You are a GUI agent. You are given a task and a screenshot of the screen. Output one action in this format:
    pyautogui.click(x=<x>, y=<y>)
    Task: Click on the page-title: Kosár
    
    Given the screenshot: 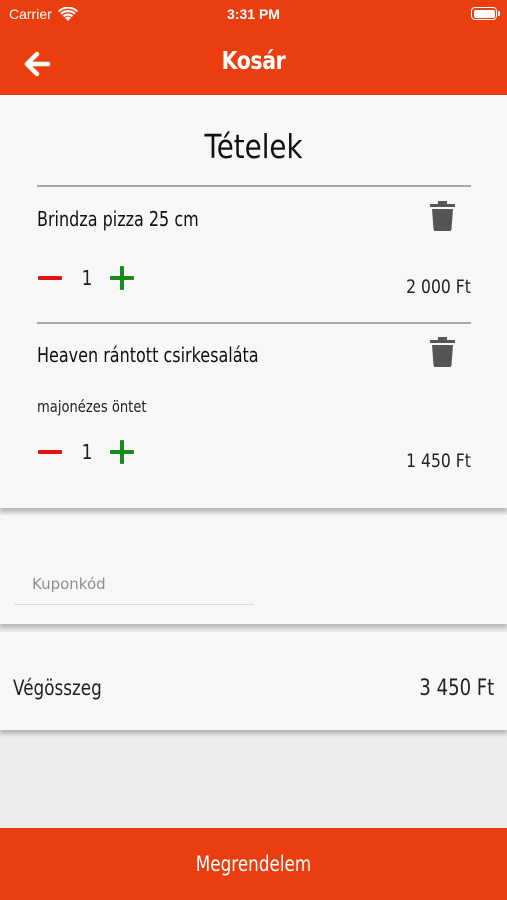 What is the action you would take?
    pyautogui.click(x=253, y=60)
    